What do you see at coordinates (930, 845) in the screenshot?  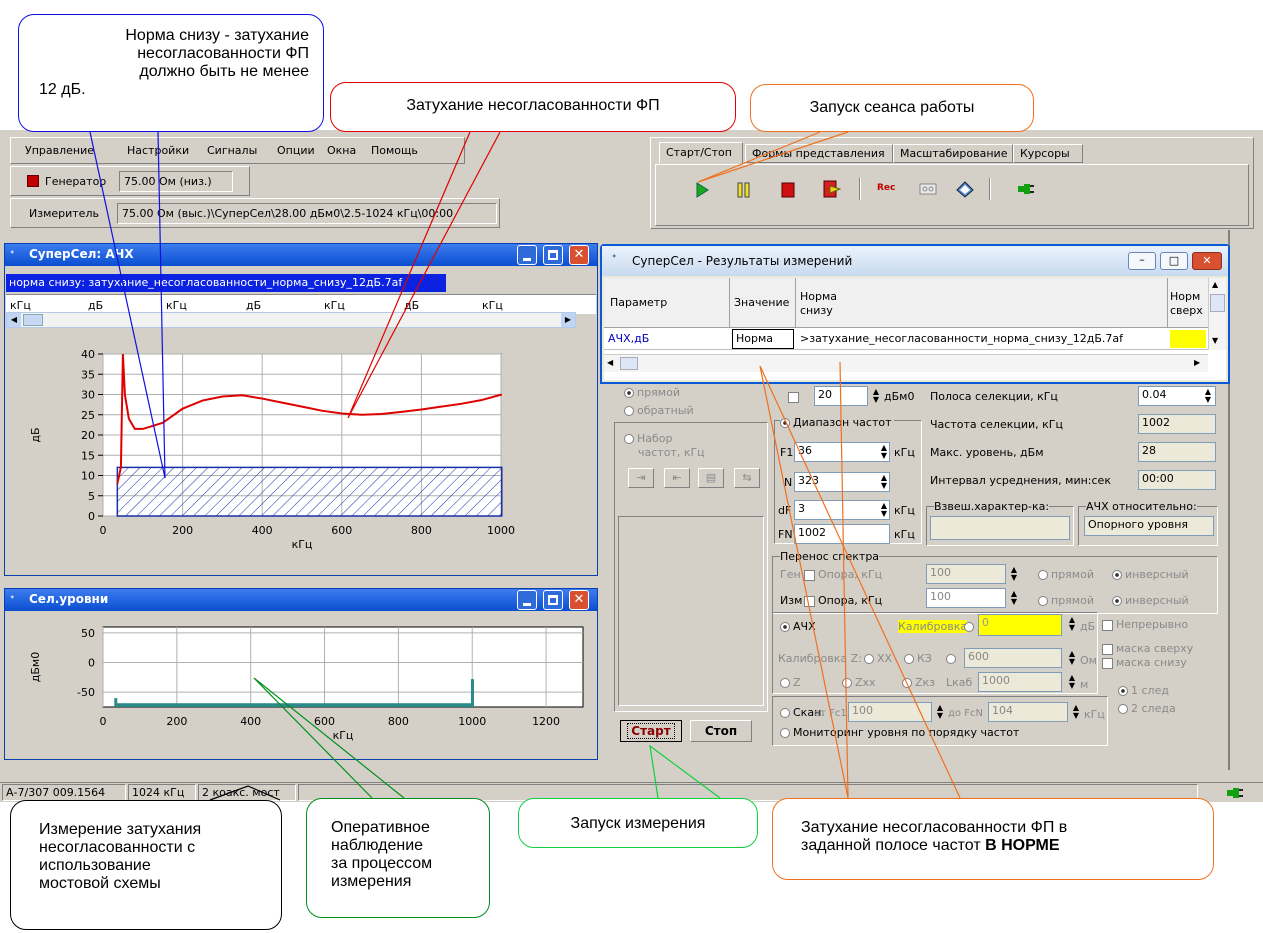 I see `callout-in-norm-line2: заданной полосе частот В НОРМЕ` at bounding box center [930, 845].